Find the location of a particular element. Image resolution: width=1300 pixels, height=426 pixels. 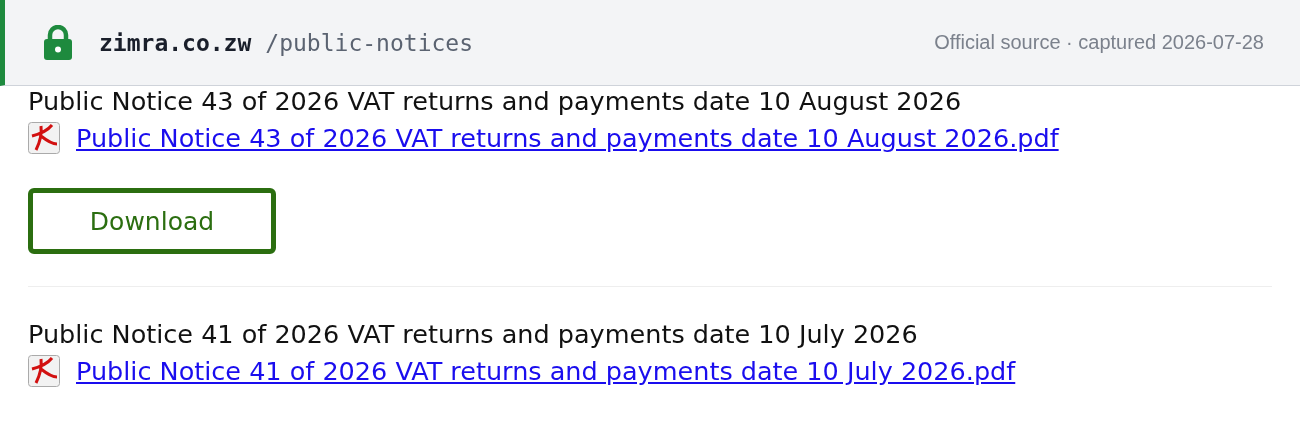

notice-title: Public Notice 41 of 2026 VAT returns and payments date 10 July 2026 is located at coordinates (473, 334).